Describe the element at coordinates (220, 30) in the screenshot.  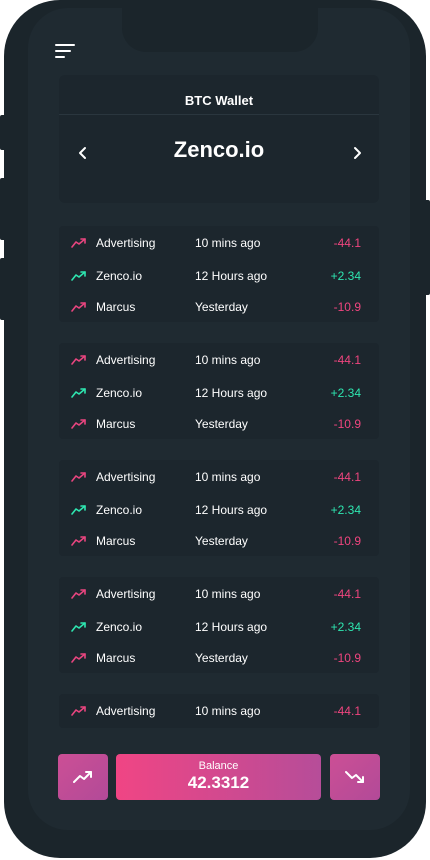
I see `notch` at that location.